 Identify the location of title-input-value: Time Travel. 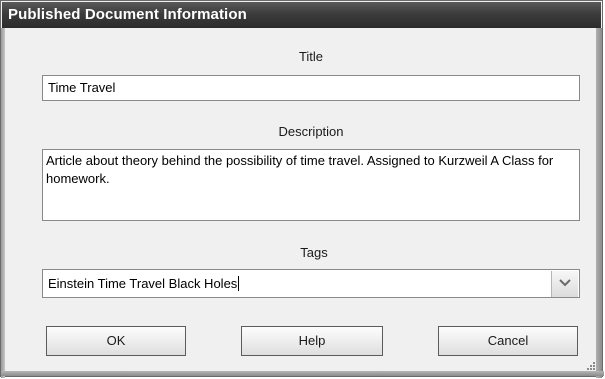
(82, 87).